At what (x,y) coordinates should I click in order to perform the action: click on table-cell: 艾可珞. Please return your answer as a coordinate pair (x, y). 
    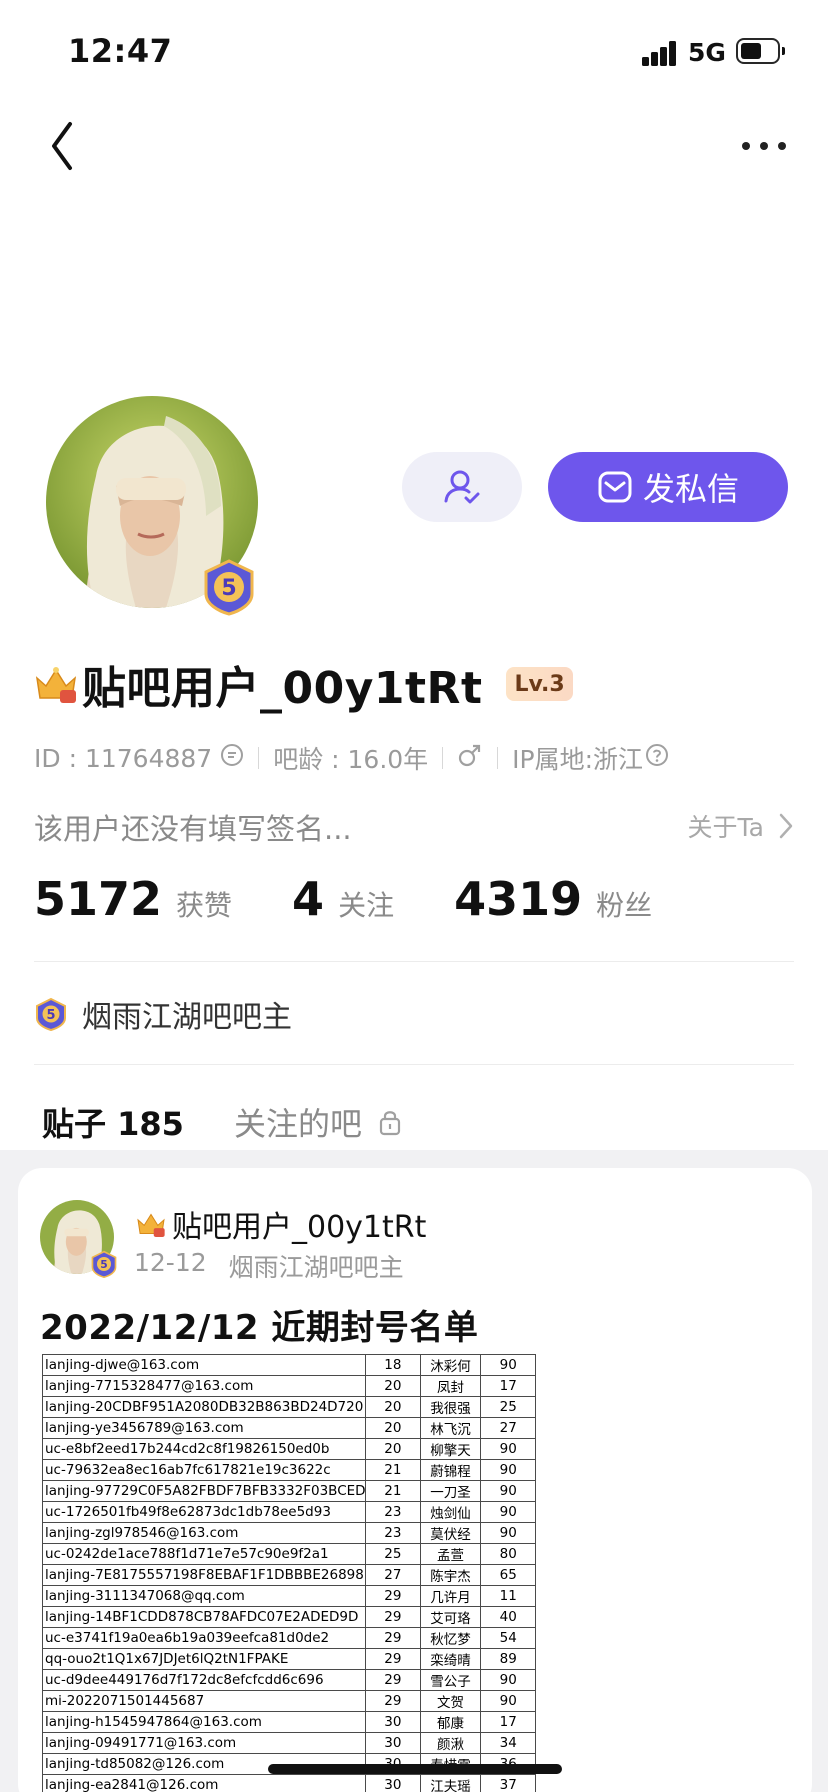
    Looking at the image, I should click on (450, 1617).